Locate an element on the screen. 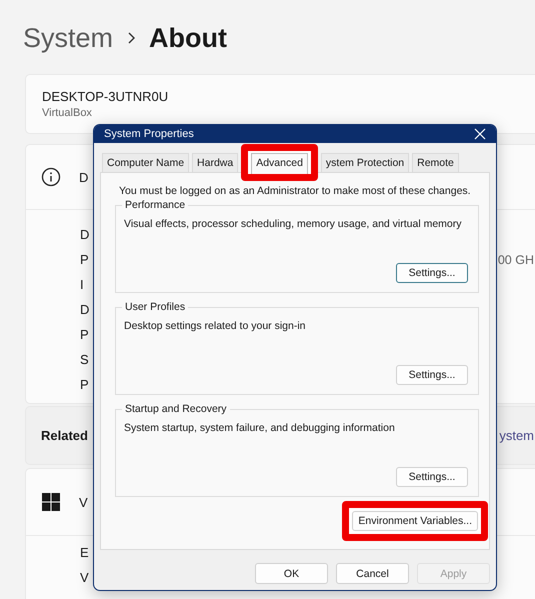 The height and width of the screenshot is (599, 535). dialog-button: Cancel is located at coordinates (372, 573).